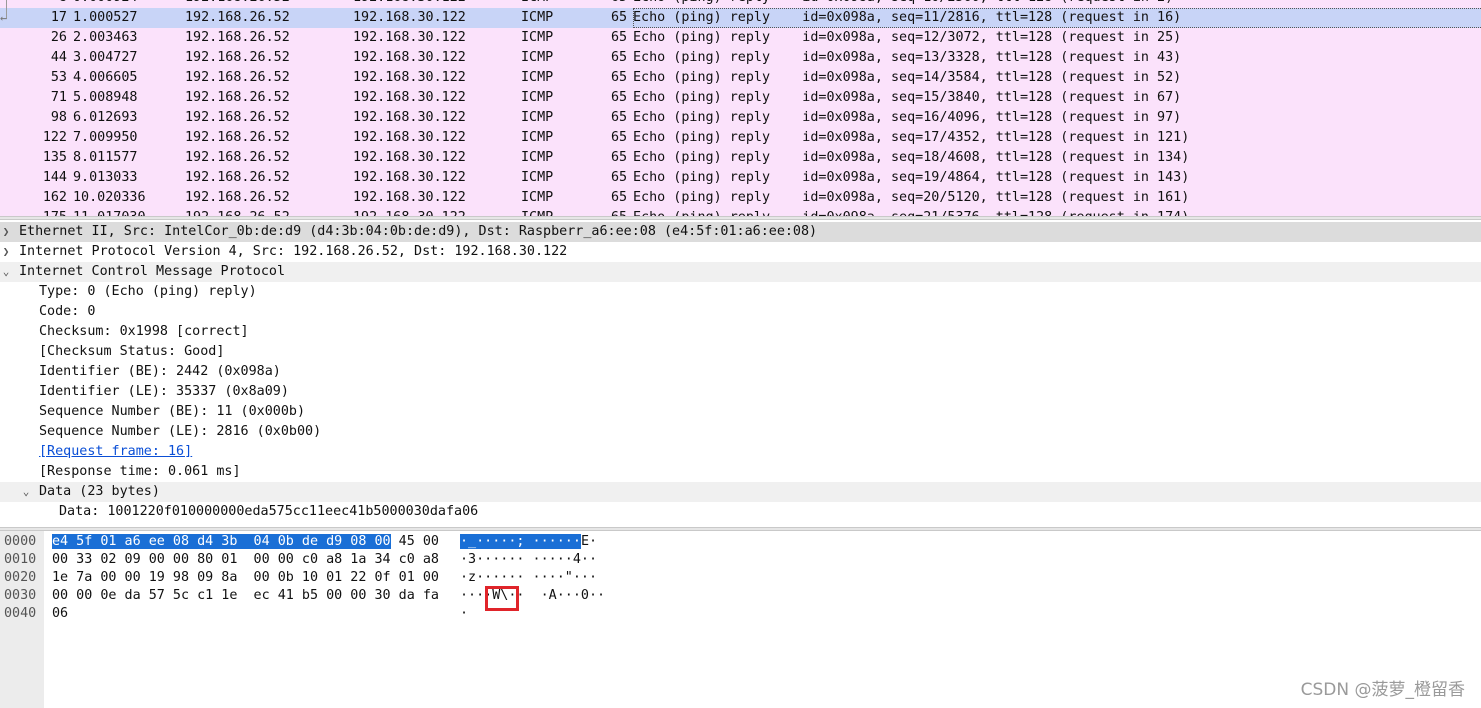 This screenshot has height=708, width=1481. What do you see at coordinates (520, 541) in the screenshot?
I see `ascii-bytes-selected: ·_·····; ······` at bounding box center [520, 541].